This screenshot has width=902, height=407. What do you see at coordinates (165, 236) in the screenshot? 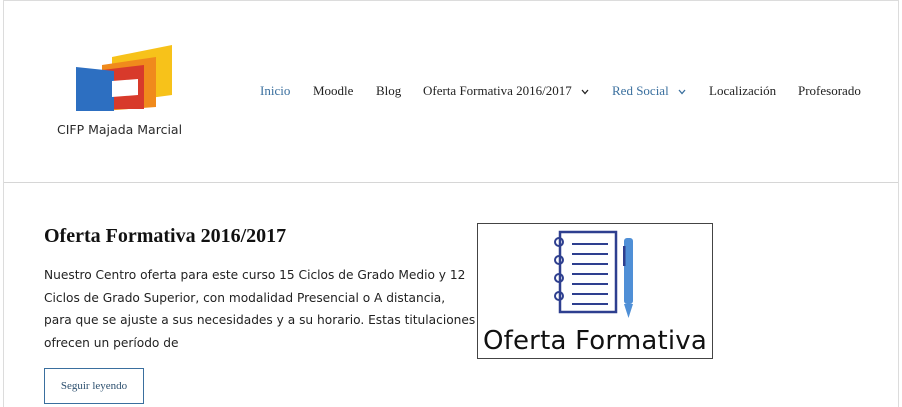
I see `post-title: Oferta Formativa 2016/2017` at bounding box center [165, 236].